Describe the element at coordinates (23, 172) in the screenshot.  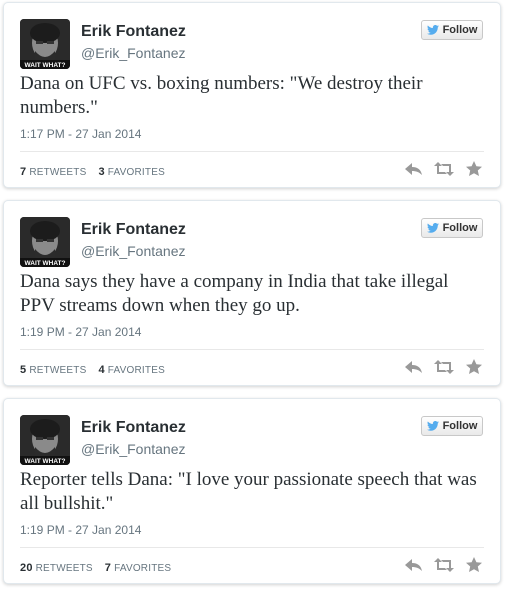
I see `retweet-count: 7` at that location.